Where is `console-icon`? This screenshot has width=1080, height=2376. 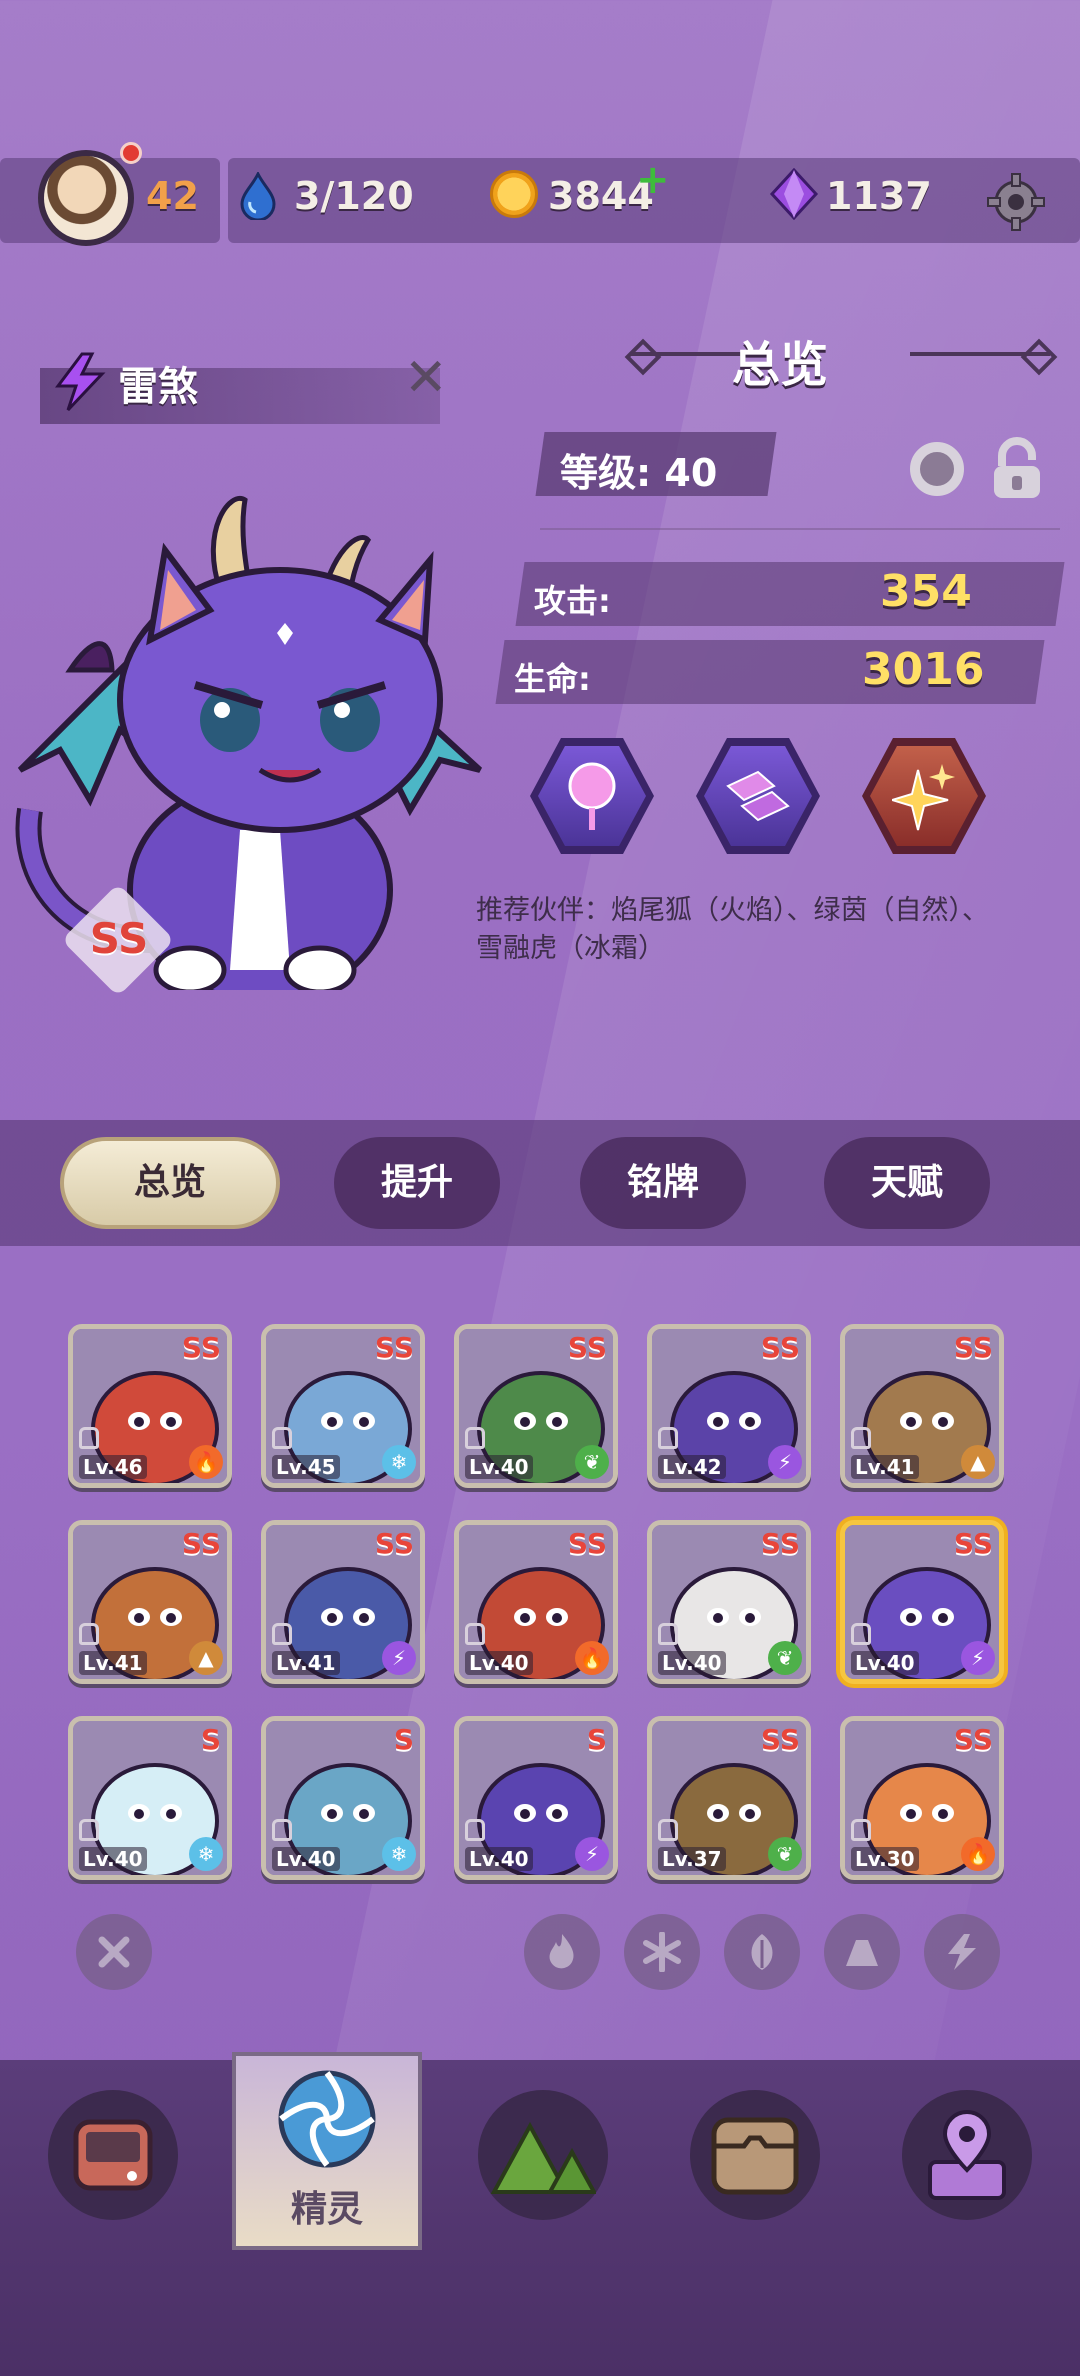 console-icon is located at coordinates (113, 2155).